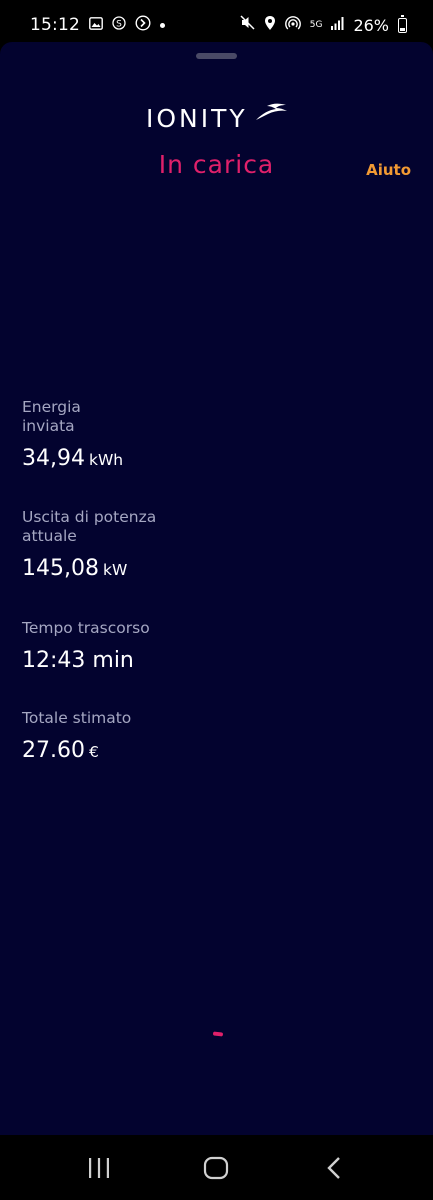 The image size is (433, 1200). Describe the element at coordinates (107, 750) in the screenshot. I see `metric-value: 27.60 €` at that location.